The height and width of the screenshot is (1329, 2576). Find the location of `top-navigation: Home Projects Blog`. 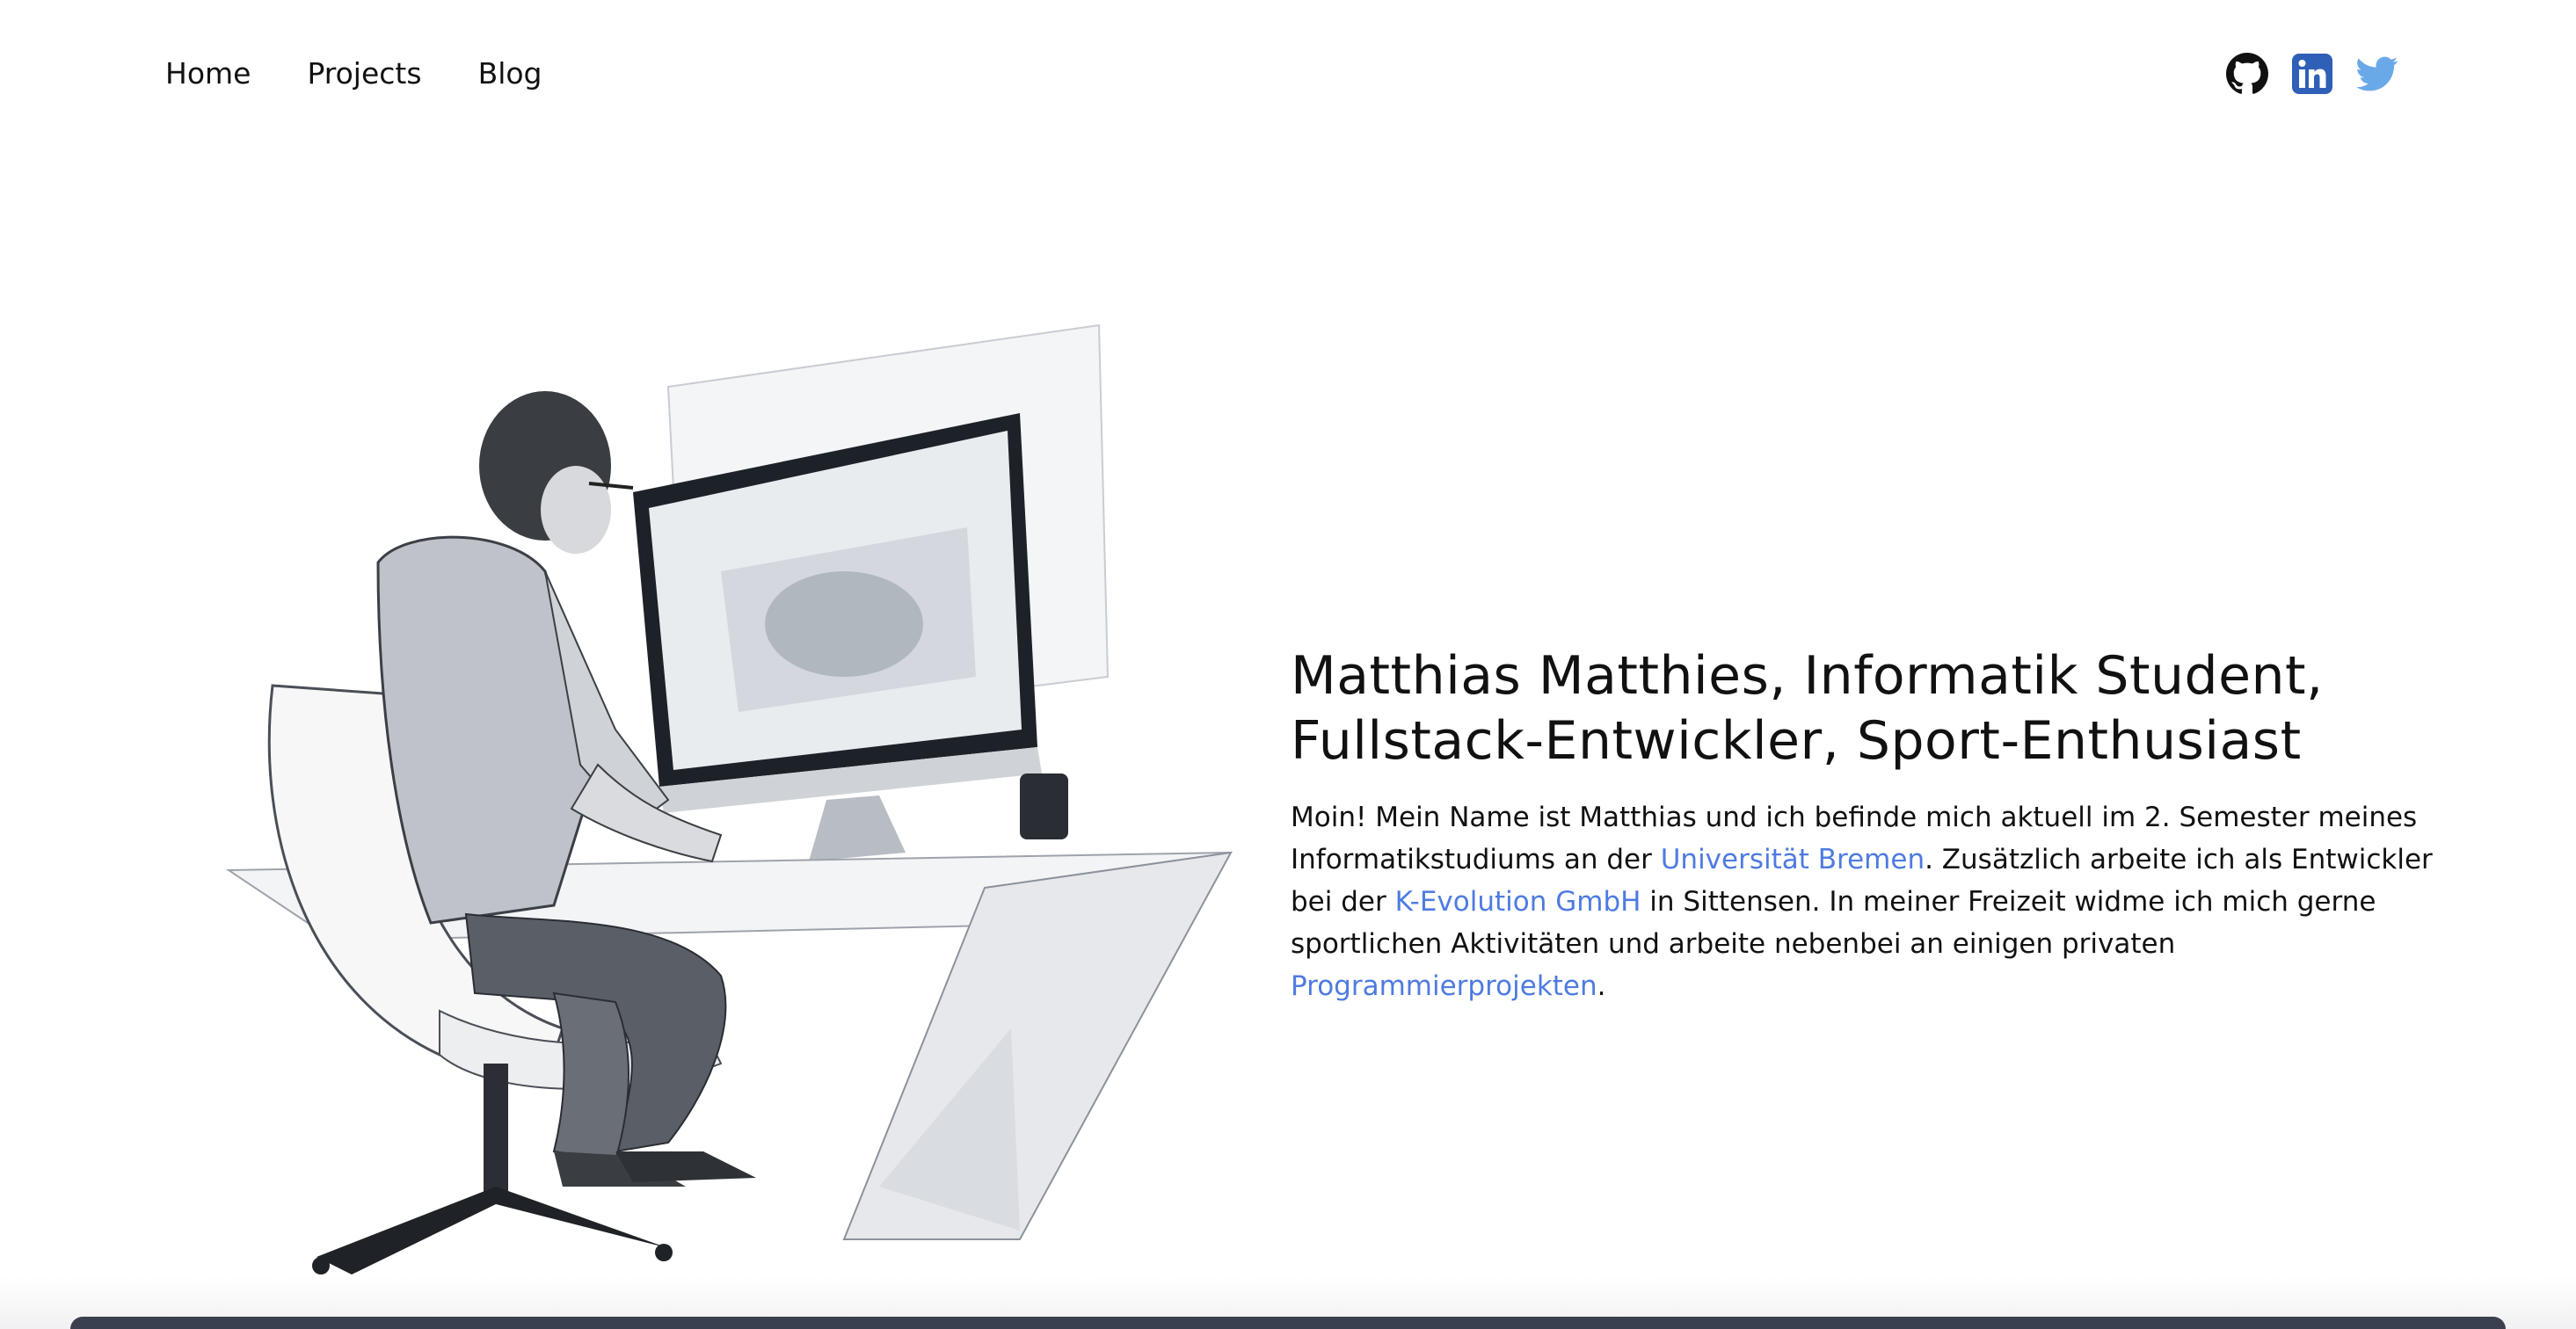

top-navigation: Home Projects Blog is located at coordinates (1288, 74).